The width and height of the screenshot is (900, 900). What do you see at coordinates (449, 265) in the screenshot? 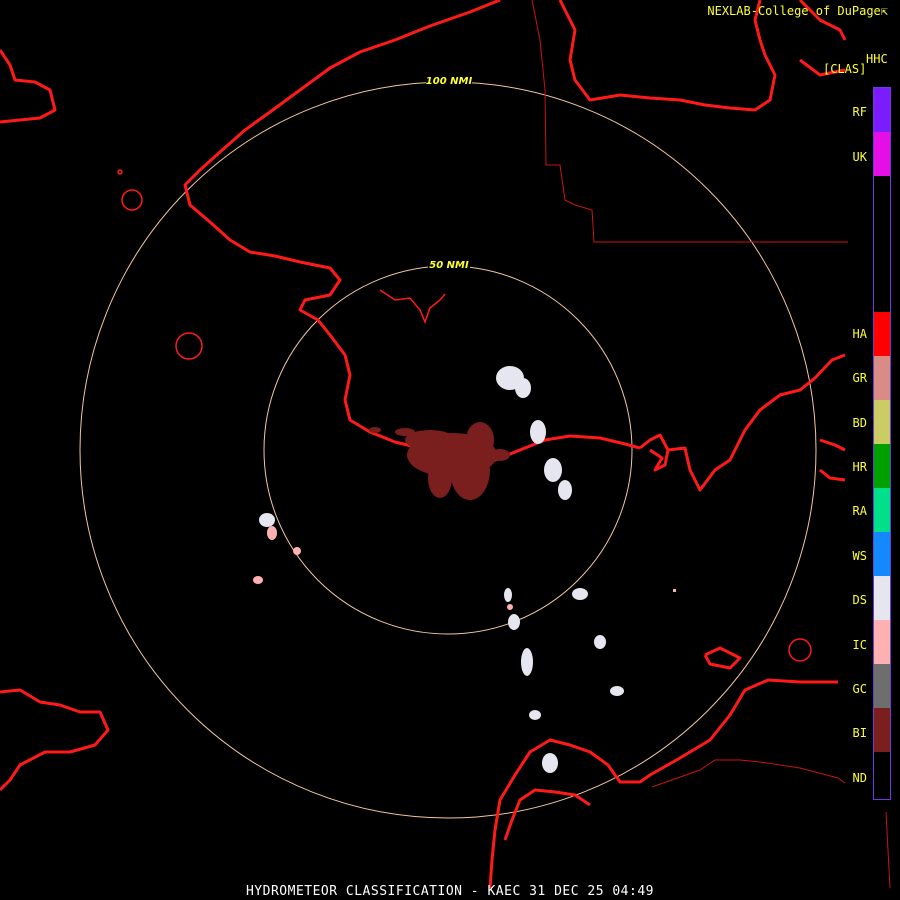
I see `range-ring-label-50: 50 NMI` at bounding box center [449, 265].